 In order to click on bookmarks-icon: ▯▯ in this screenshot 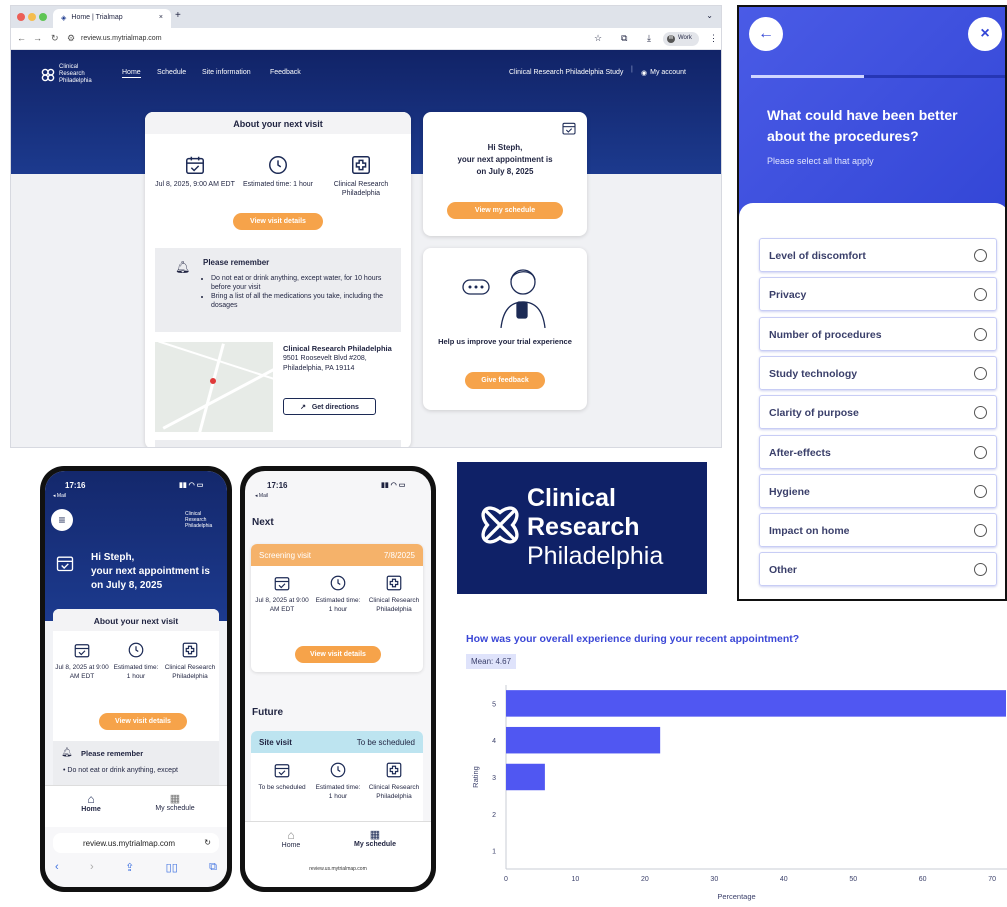, I will do `click(172, 867)`.